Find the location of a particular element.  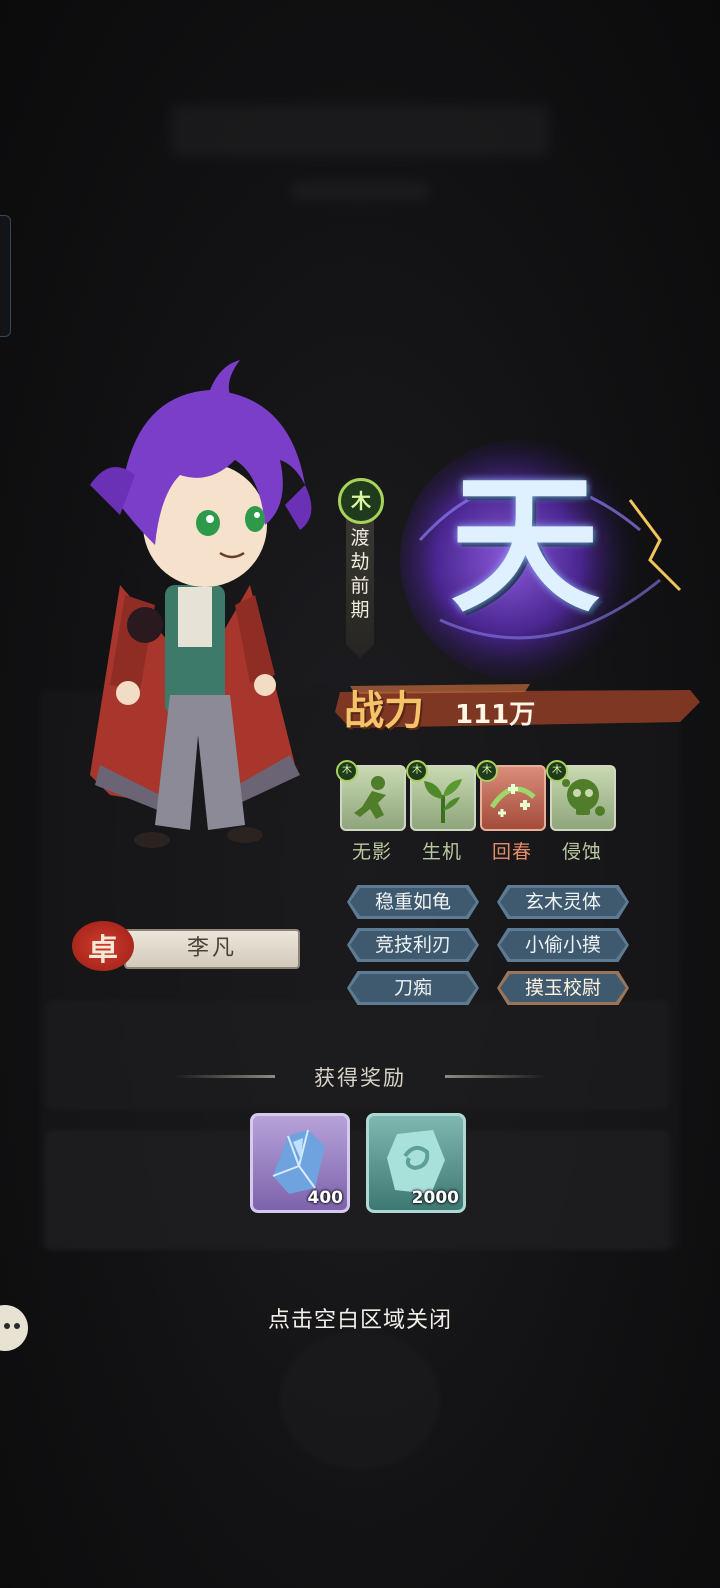

character-name: 李凡 is located at coordinates (211, 948).